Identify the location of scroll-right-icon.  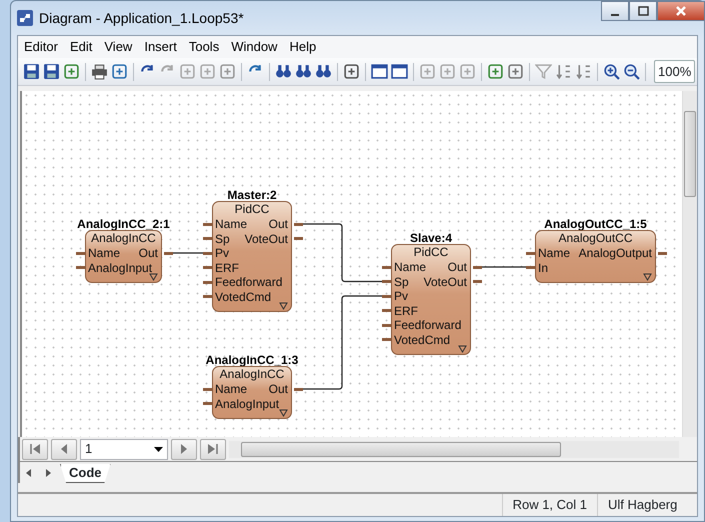
(49, 473).